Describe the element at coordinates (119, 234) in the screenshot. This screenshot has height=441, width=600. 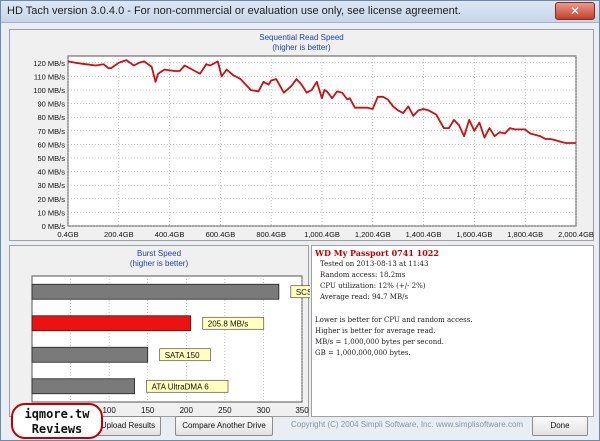
I see `x-tick-label: 200.4GB` at that location.